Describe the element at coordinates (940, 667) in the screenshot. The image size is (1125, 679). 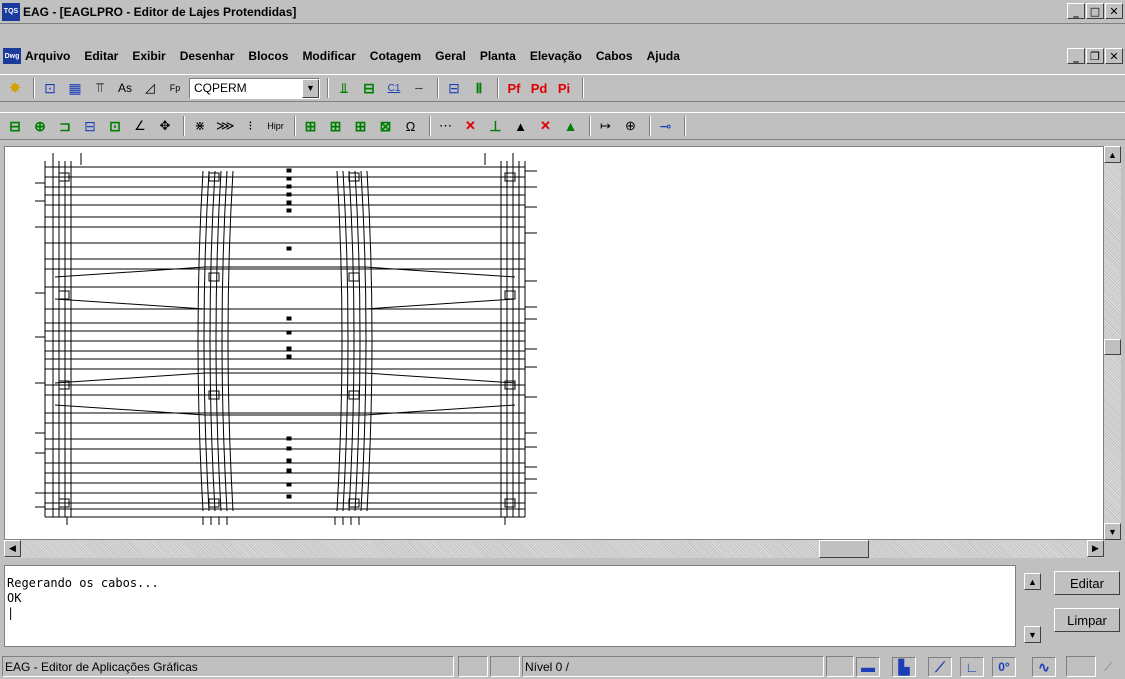
I see `diagonal-icon: ⟋` at that location.